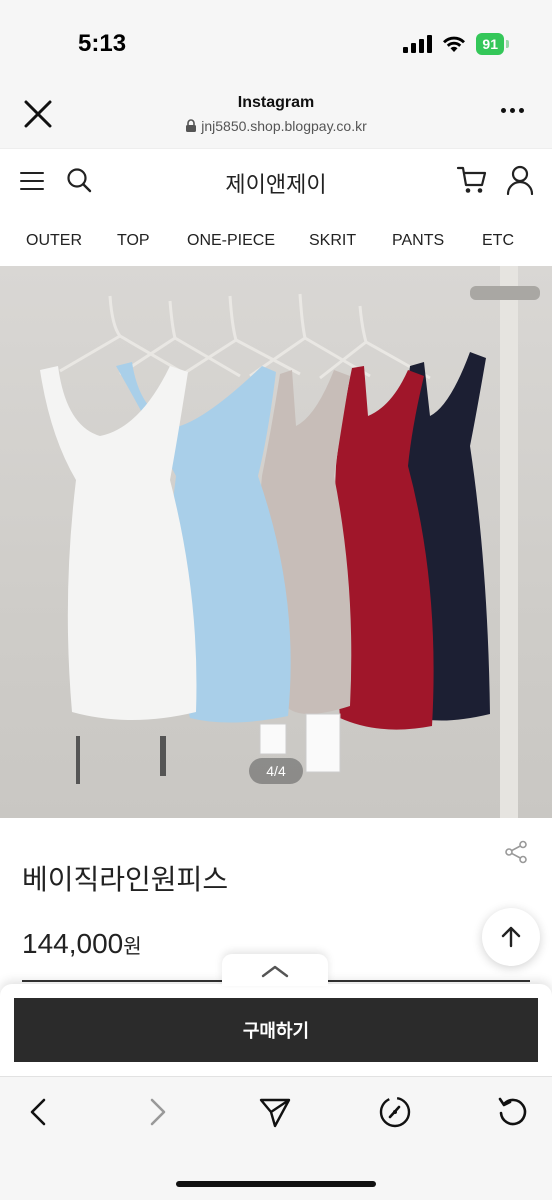  I want to click on category-nav: OUTER TOP ONE-PIECE SKRIT PANTS ETC, so click(276, 240).